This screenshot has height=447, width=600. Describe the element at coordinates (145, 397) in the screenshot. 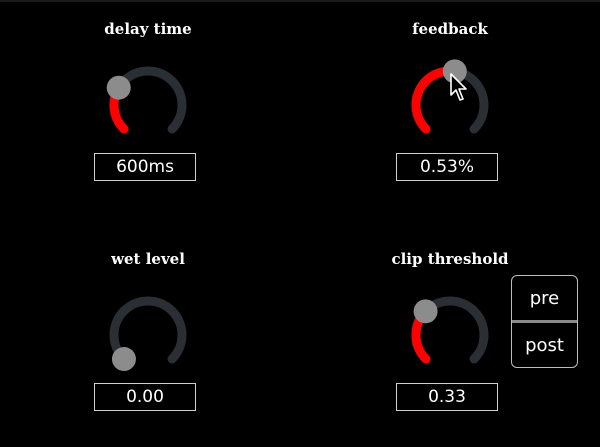

I see `wet-level-value-field: 0.00` at that location.